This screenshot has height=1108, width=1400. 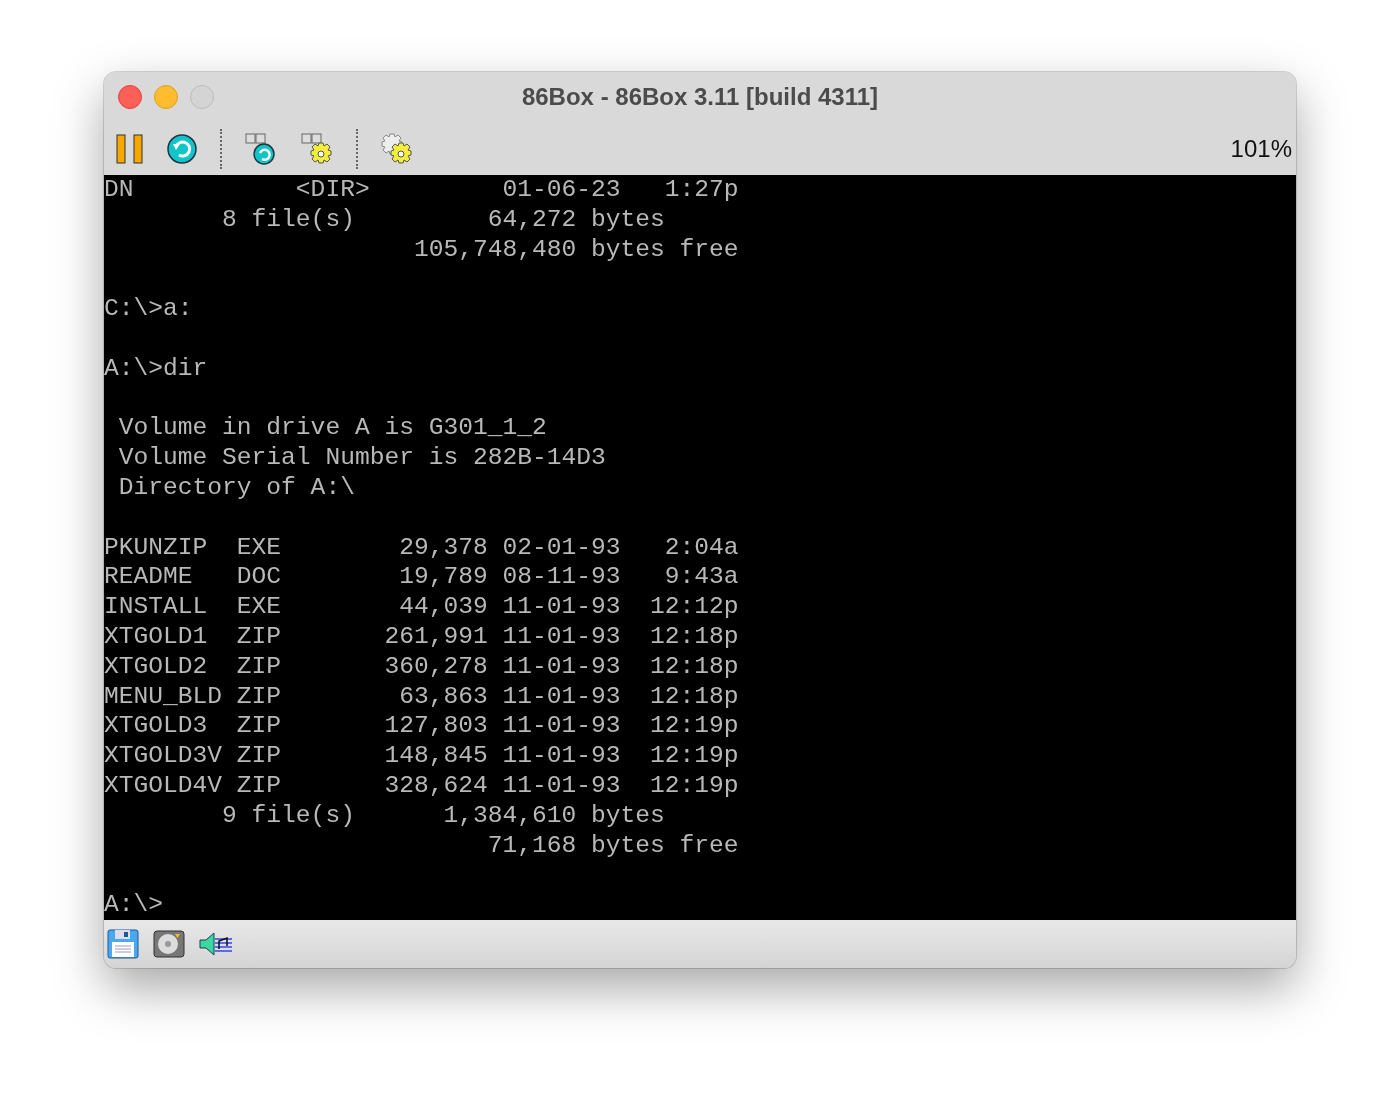 What do you see at coordinates (317, 148) in the screenshot?
I see `squares-gear-icon` at bounding box center [317, 148].